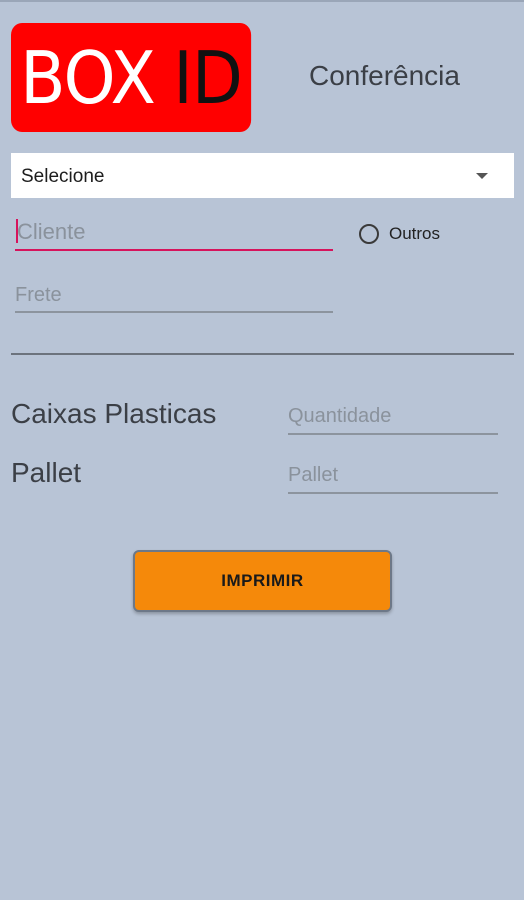 This screenshot has height=900, width=524. I want to click on outros-radio-button, so click(369, 234).